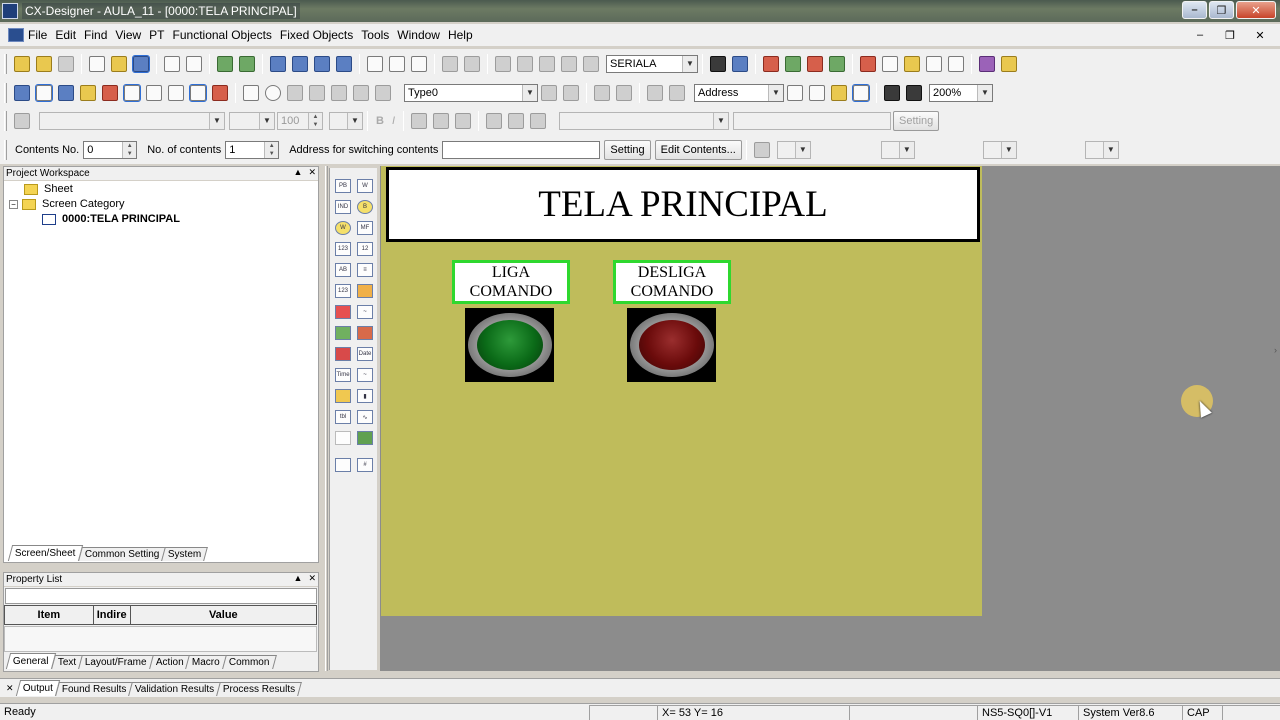  I want to click on mode-icon, so click(22, 92).